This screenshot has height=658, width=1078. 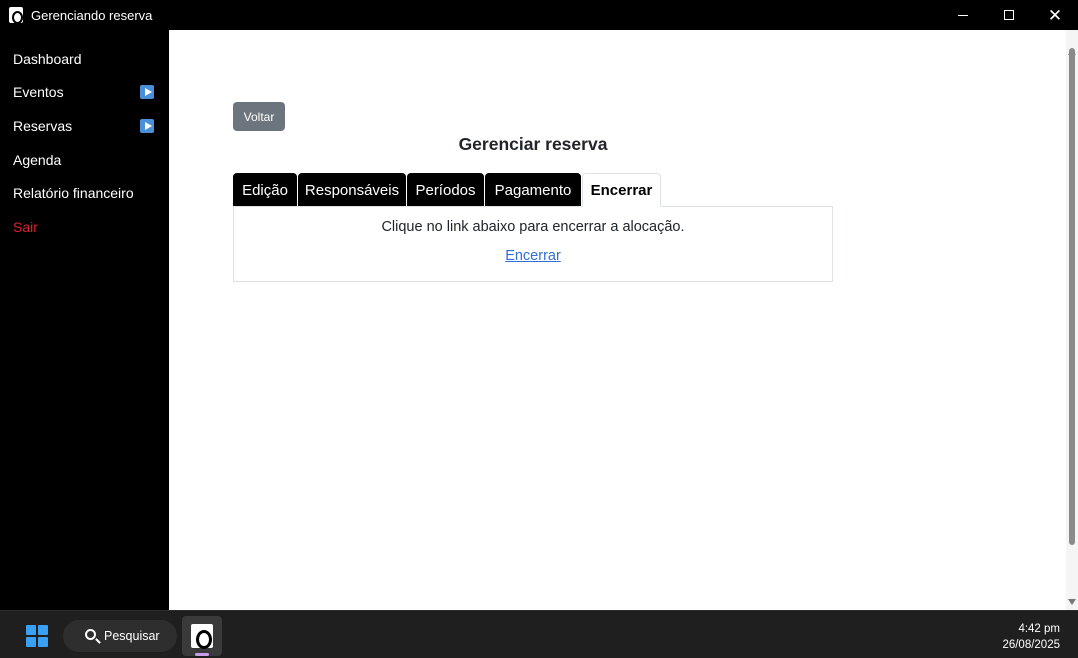 I want to click on title-bar: Gerenciando reserva ✕, so click(x=539, y=15).